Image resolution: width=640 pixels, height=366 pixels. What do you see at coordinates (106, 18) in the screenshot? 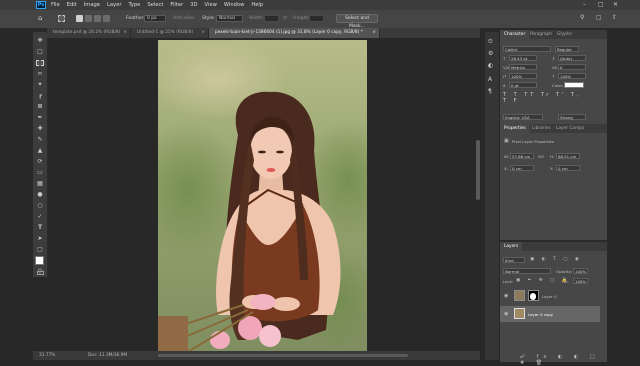
I see `intersect-selection-icon` at bounding box center [106, 18].